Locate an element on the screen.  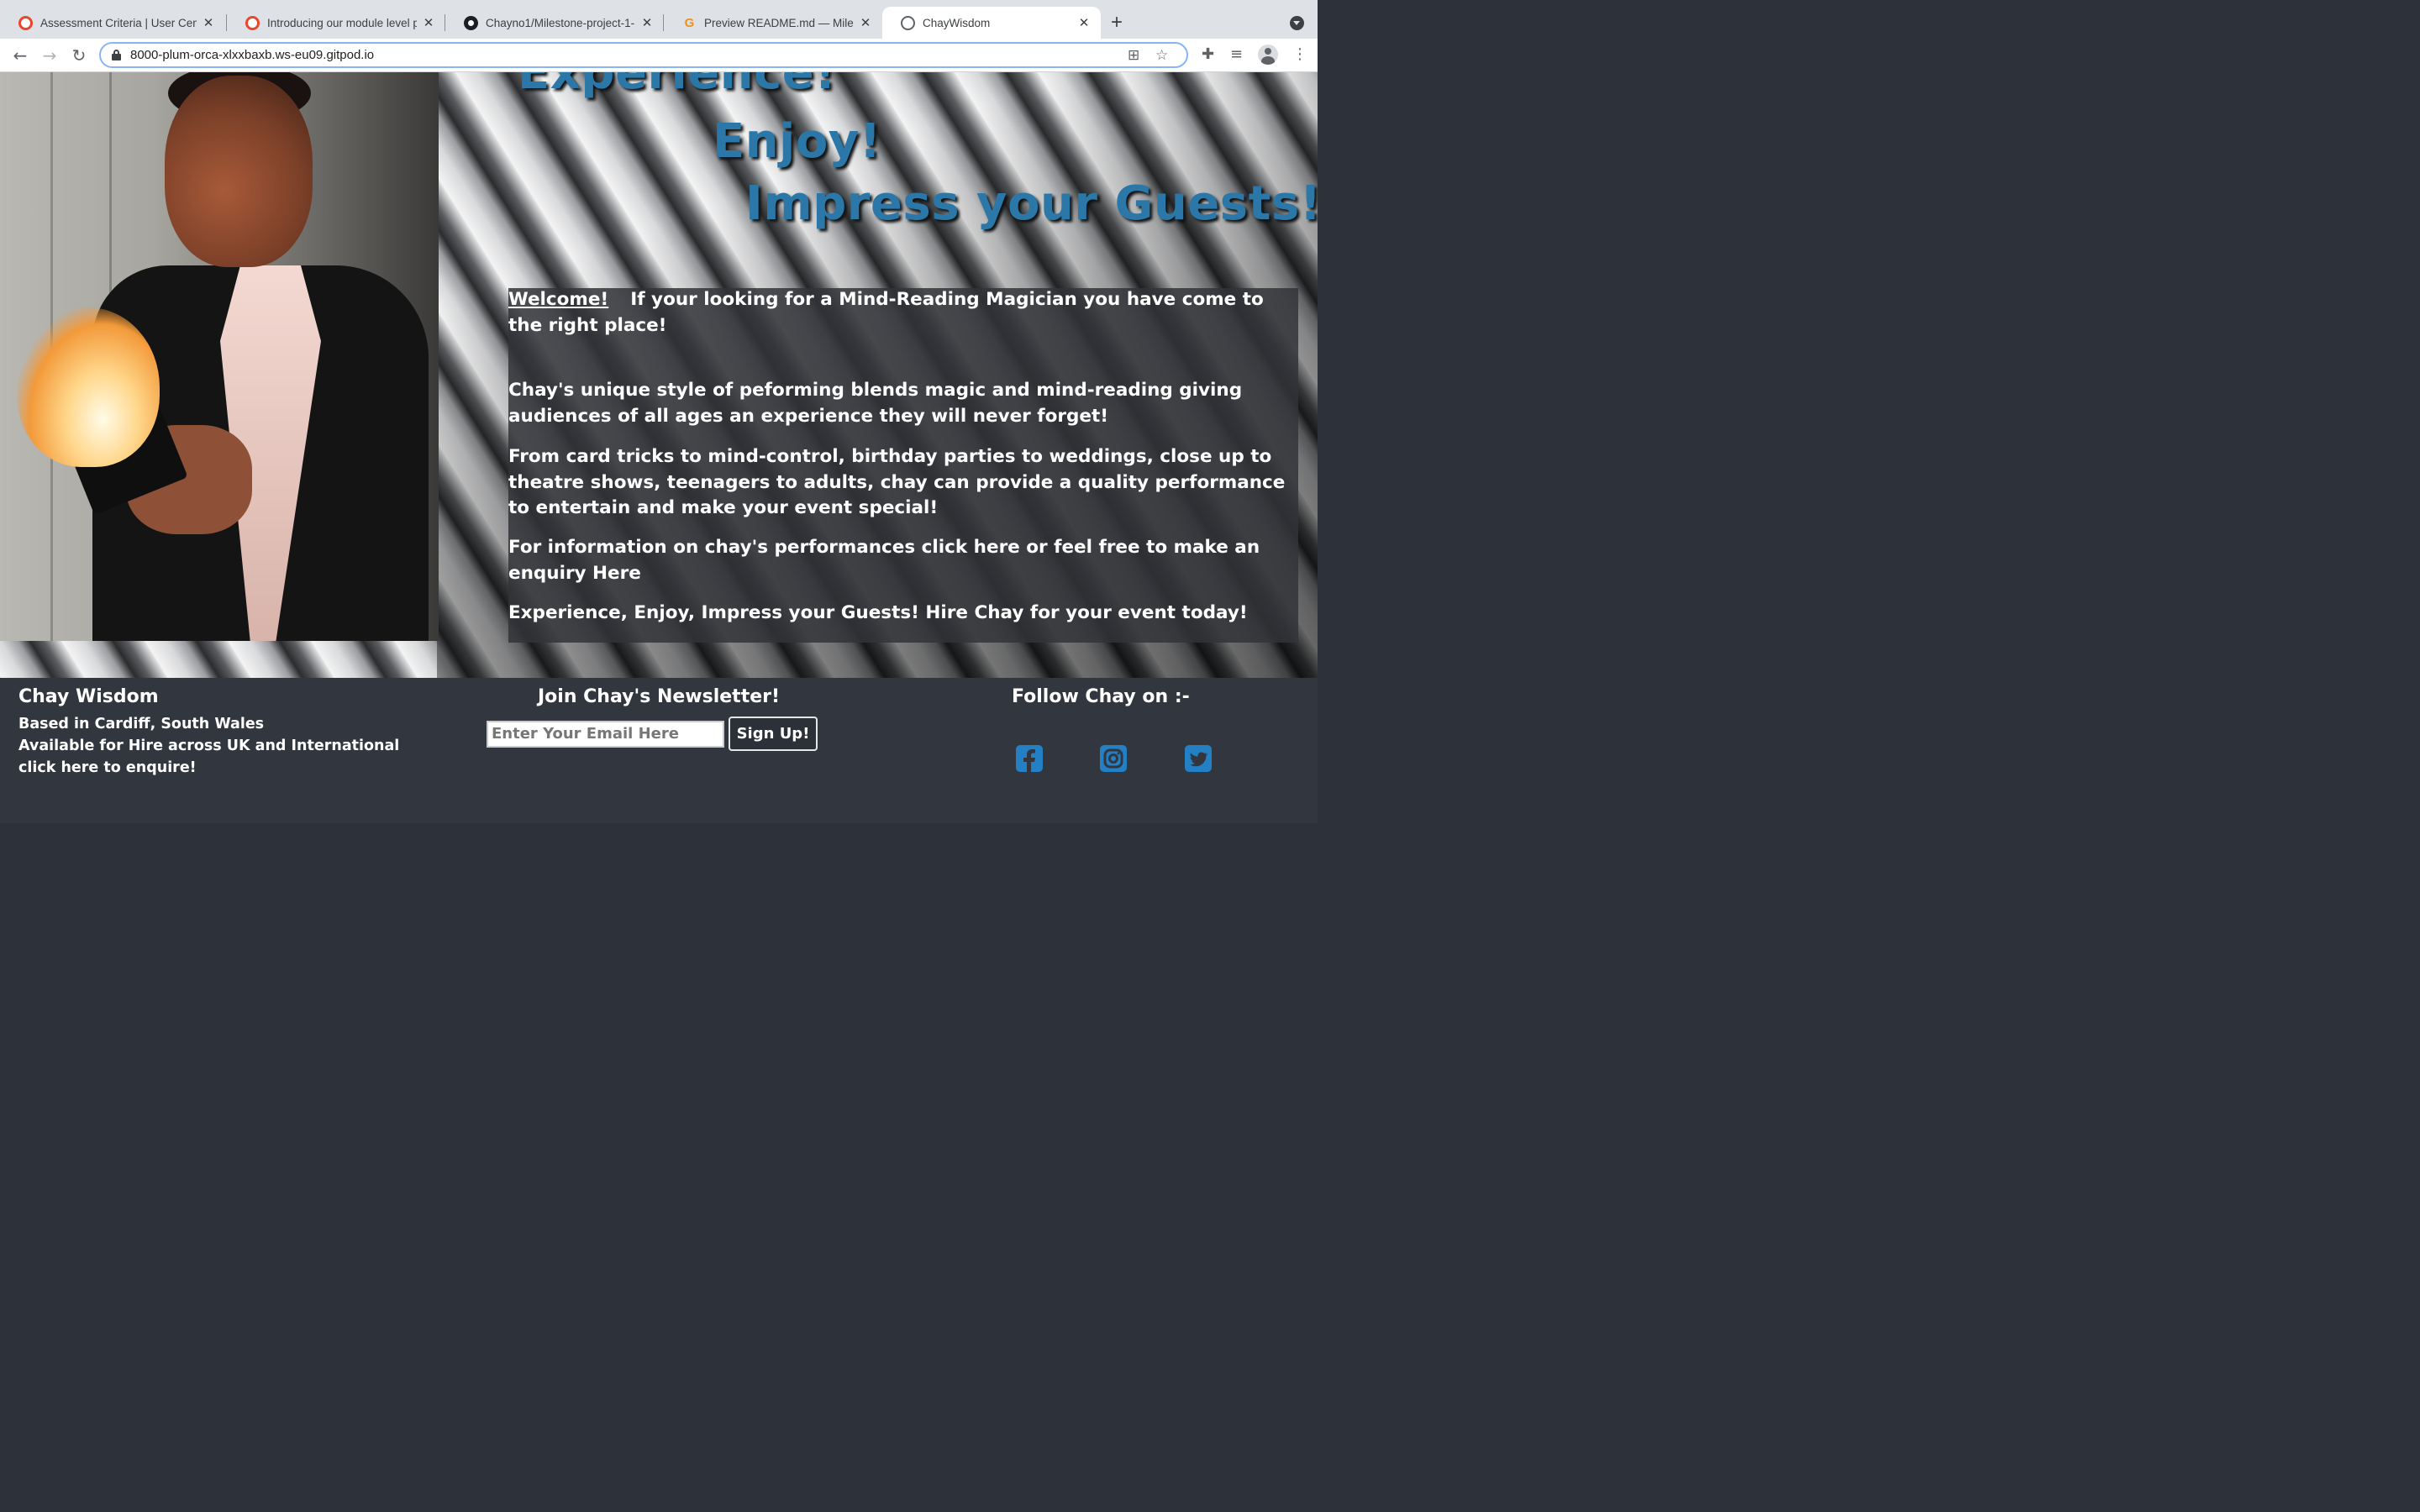
follow-title: Follow Chay on :- is located at coordinates (1101, 696).